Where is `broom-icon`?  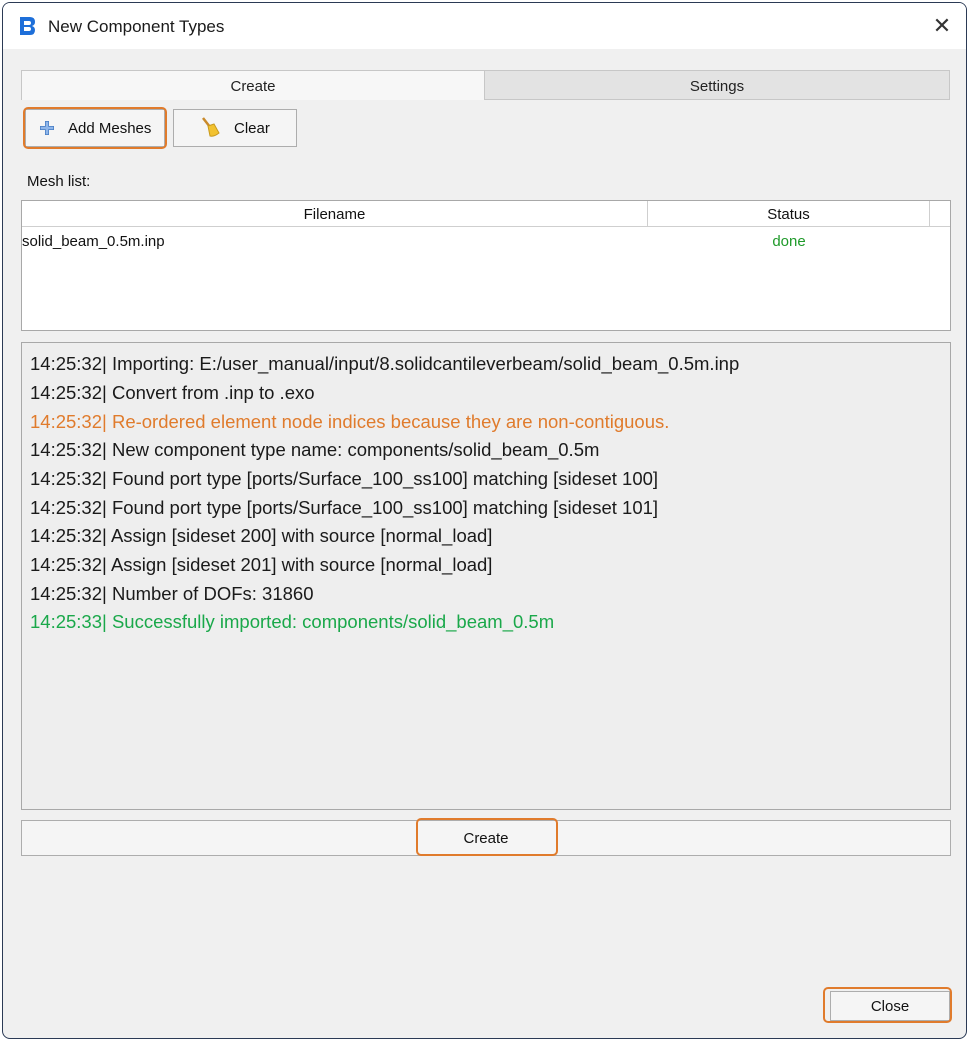 broom-icon is located at coordinates (211, 127).